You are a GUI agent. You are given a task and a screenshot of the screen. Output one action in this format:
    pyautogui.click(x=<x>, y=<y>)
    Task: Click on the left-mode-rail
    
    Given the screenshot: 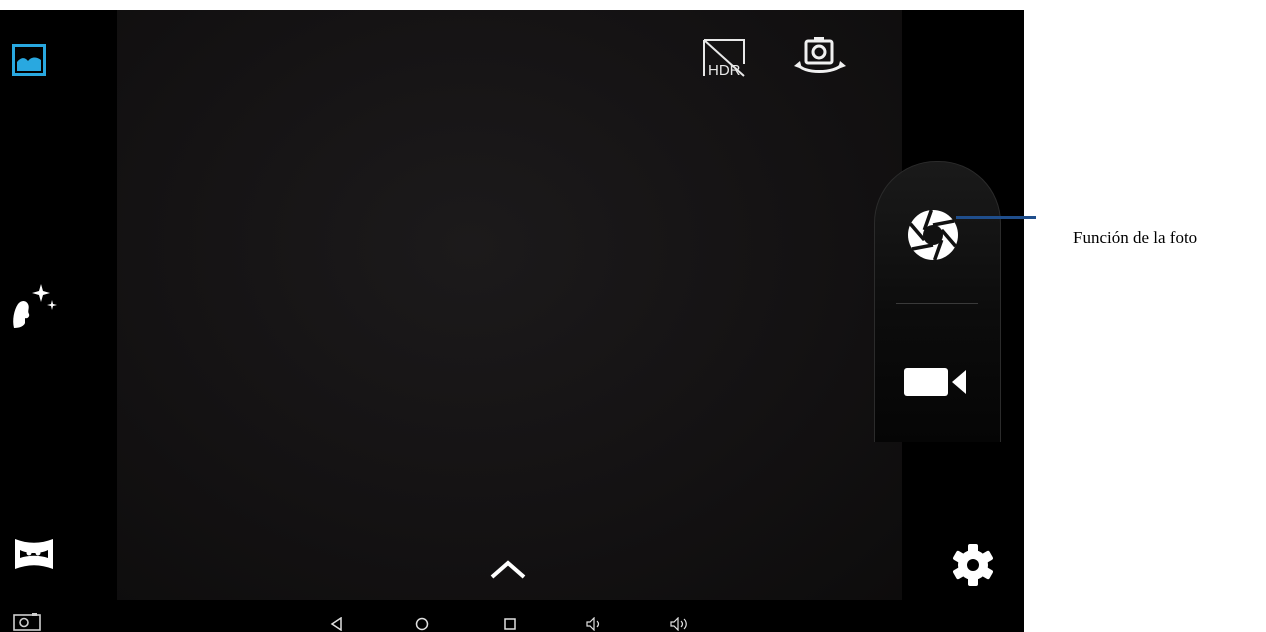 What is the action you would take?
    pyautogui.click(x=35, y=310)
    